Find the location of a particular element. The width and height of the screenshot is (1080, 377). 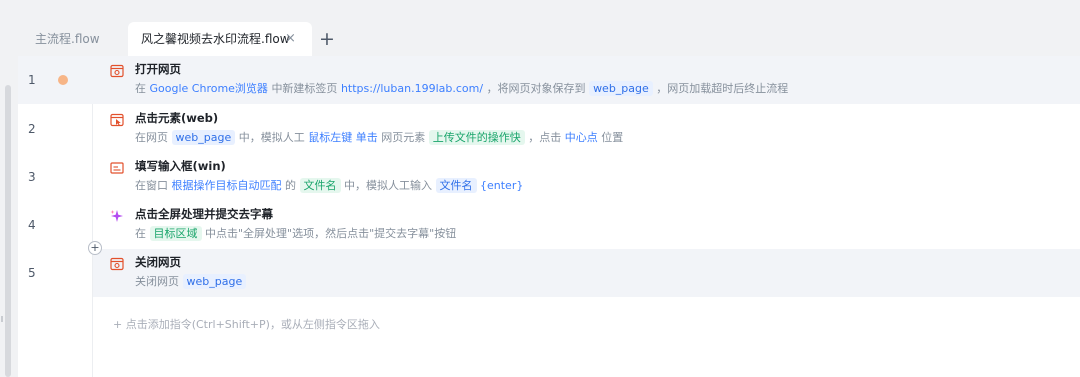

line-number: 2 is located at coordinates (32, 129).